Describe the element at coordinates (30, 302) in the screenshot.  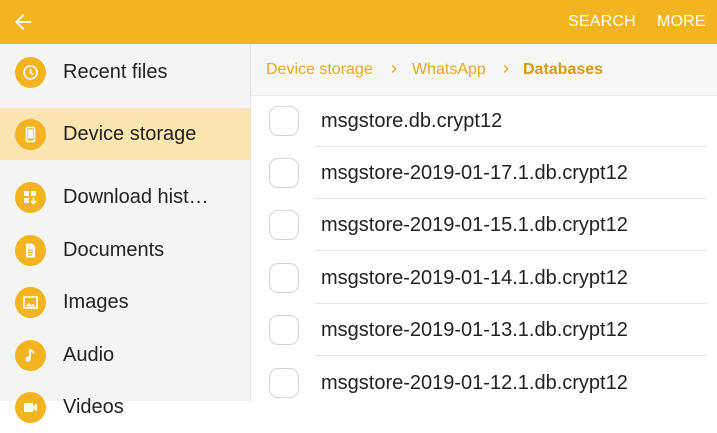
I see `image-icon` at that location.